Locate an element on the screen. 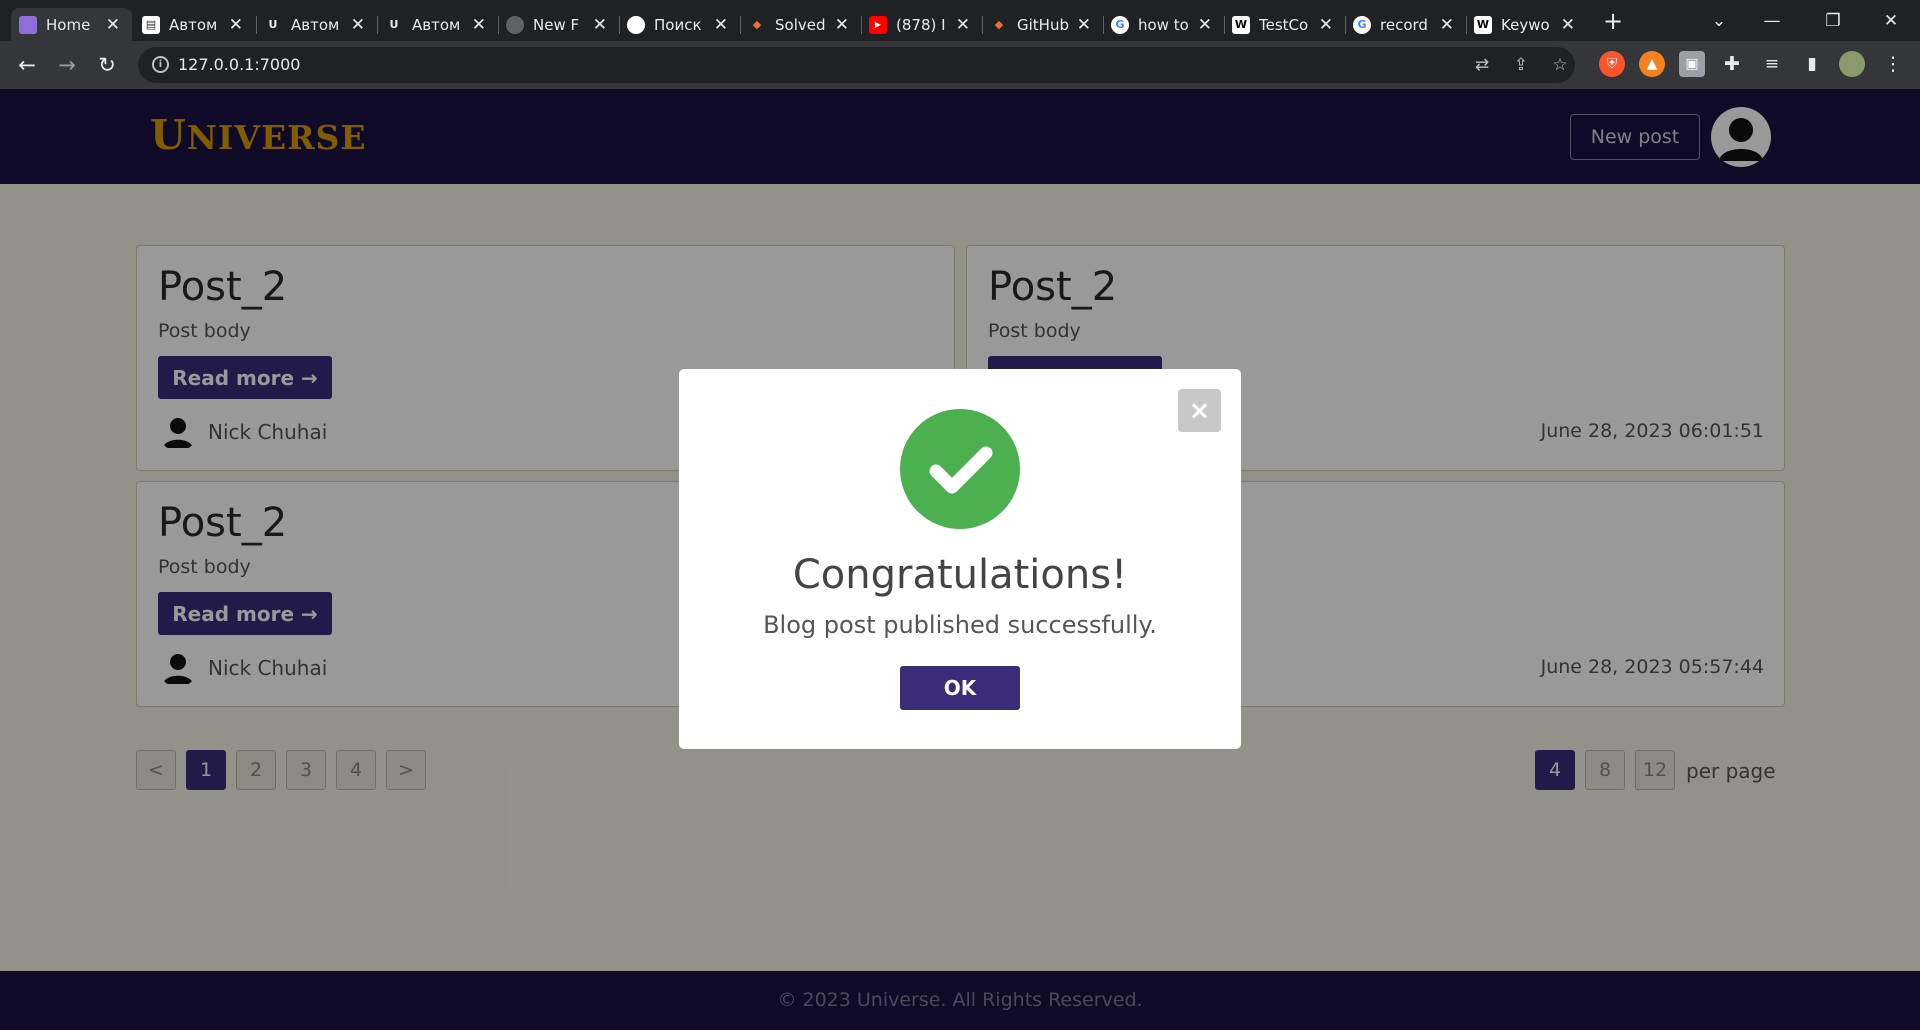 The image size is (1920, 1030). universe-favicon-icon is located at coordinates (28, 24).